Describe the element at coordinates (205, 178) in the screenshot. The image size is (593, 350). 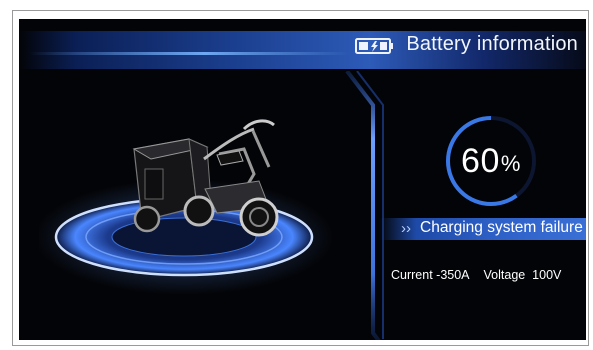
I see `electric-cargo-tricycle` at that location.